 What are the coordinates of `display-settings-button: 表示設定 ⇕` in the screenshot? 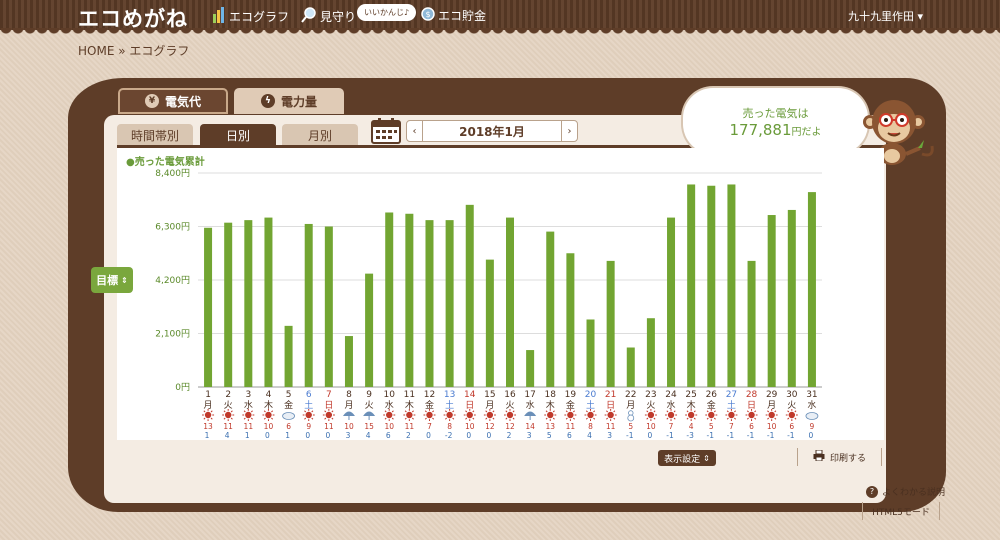 It's located at (687, 458).